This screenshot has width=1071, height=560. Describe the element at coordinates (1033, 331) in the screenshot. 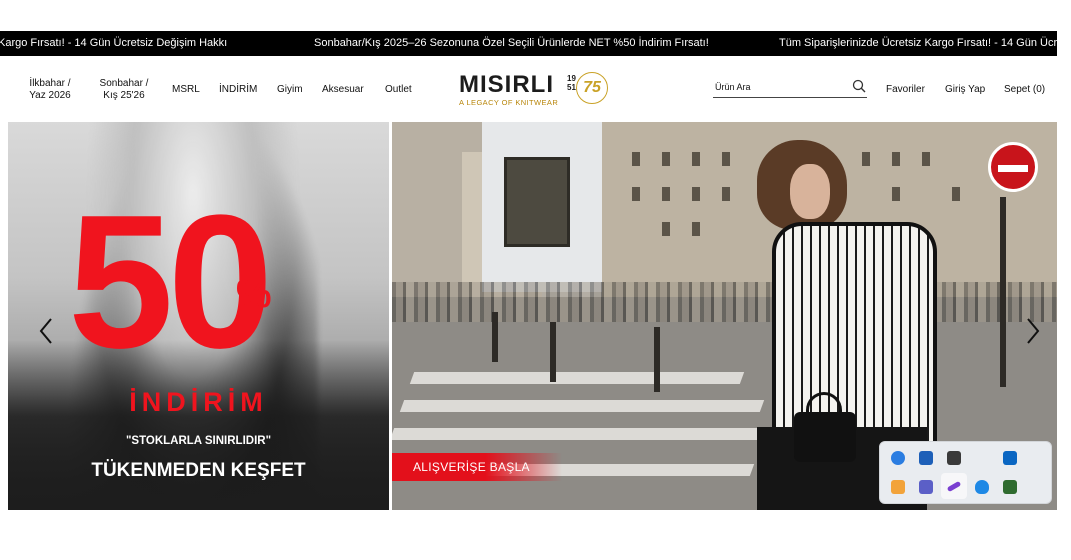

I see `chevron-right-icon` at that location.